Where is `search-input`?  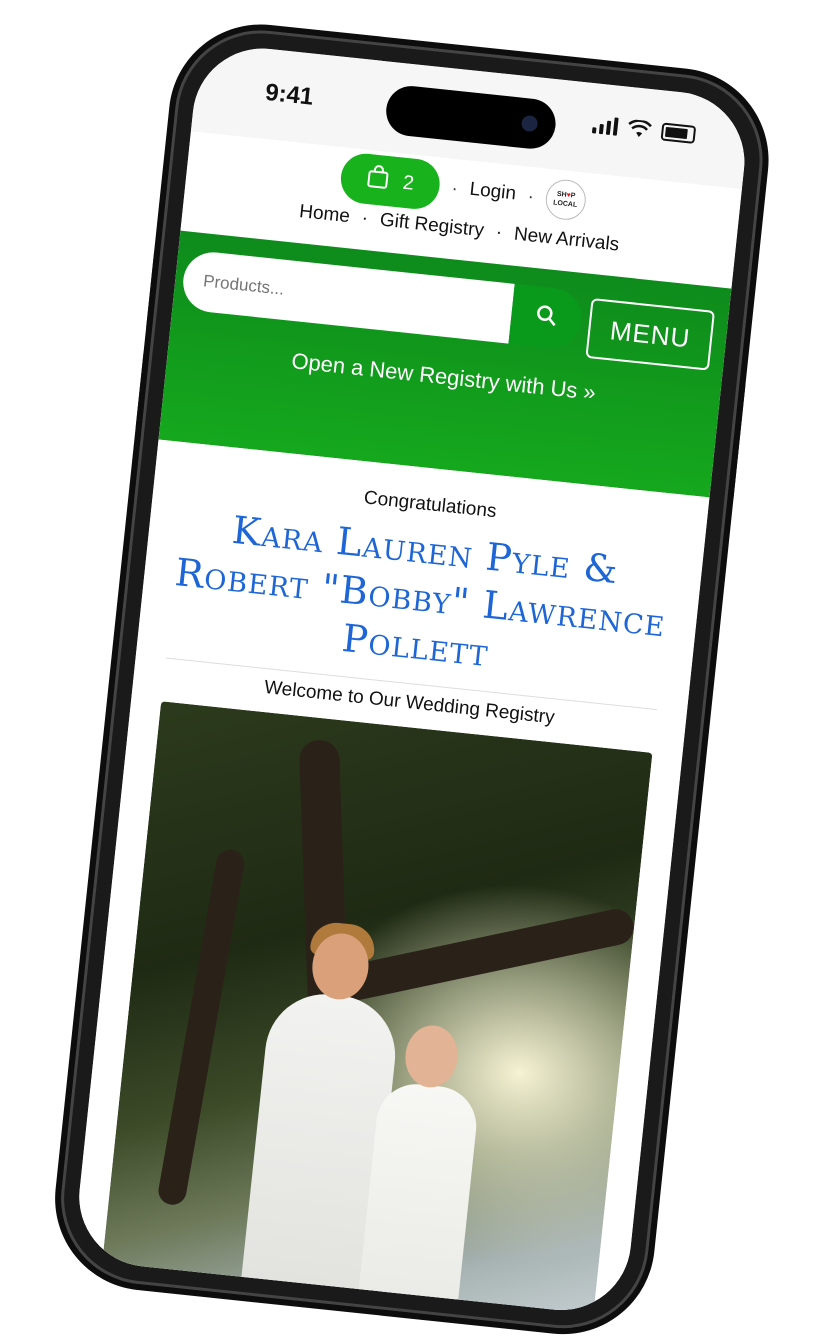 search-input is located at coordinates (347, 296).